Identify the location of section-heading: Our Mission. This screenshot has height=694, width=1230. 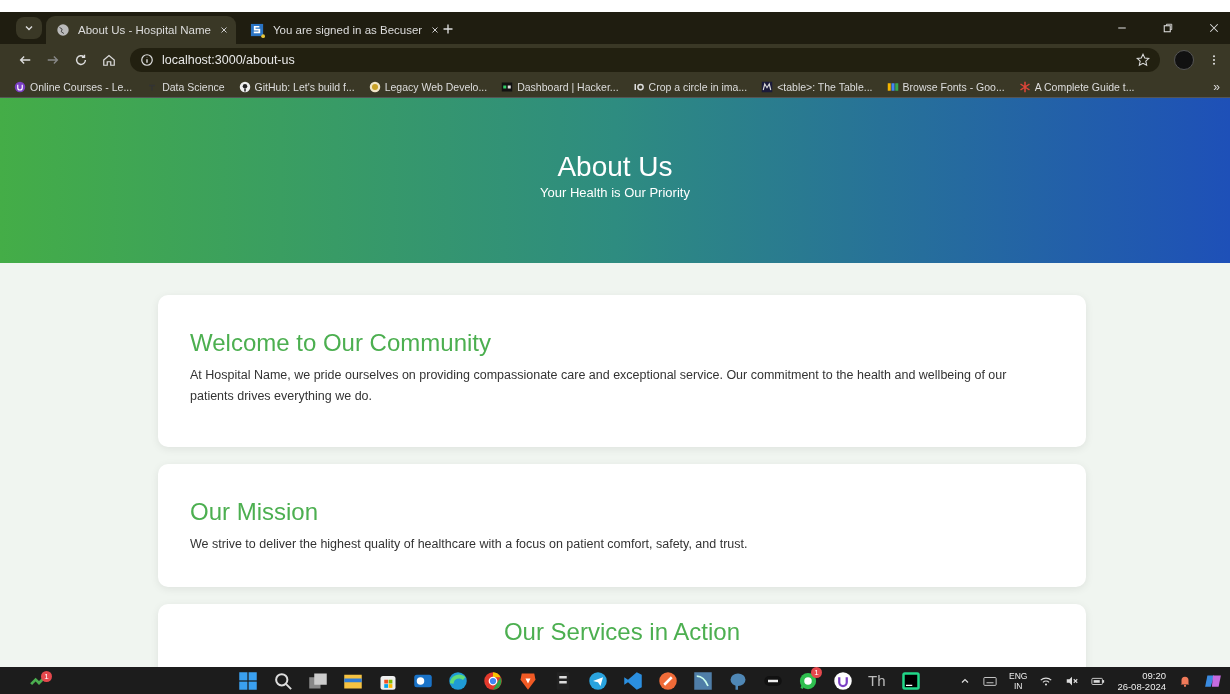
(255, 512).